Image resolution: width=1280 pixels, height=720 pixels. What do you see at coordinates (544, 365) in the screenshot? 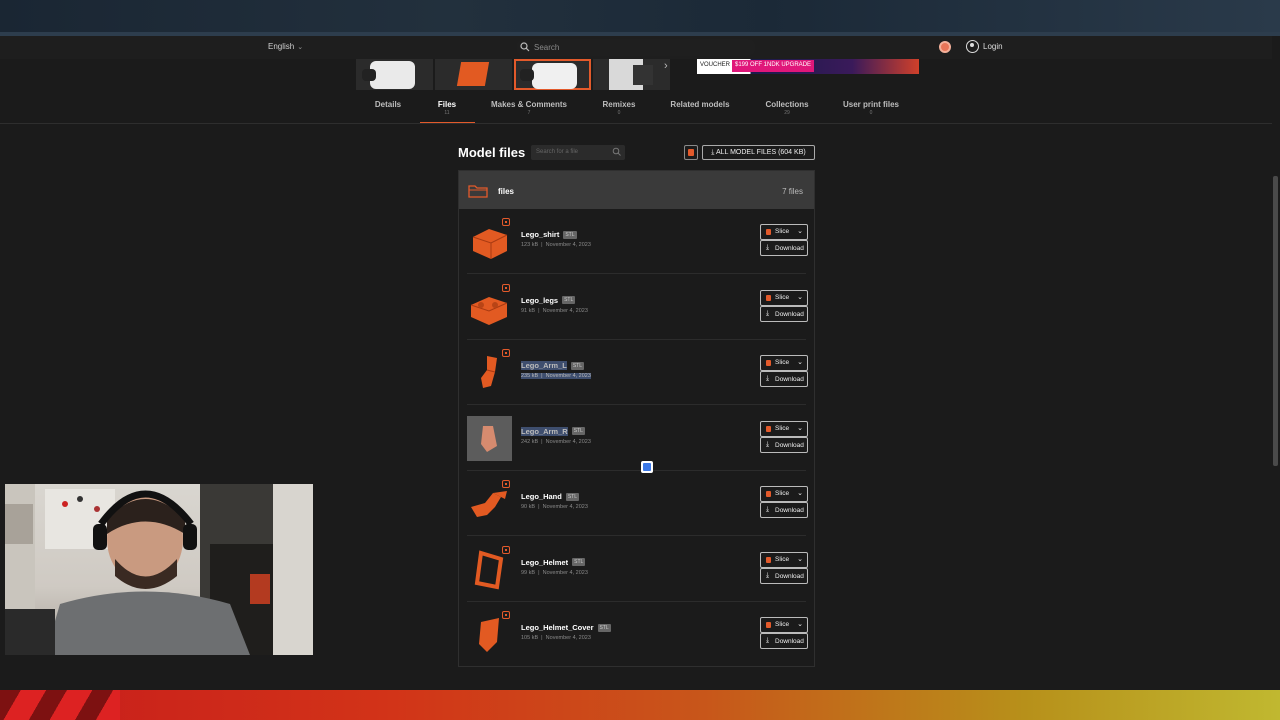
I see `file-name-text: Lego_Arm_L` at bounding box center [544, 365].